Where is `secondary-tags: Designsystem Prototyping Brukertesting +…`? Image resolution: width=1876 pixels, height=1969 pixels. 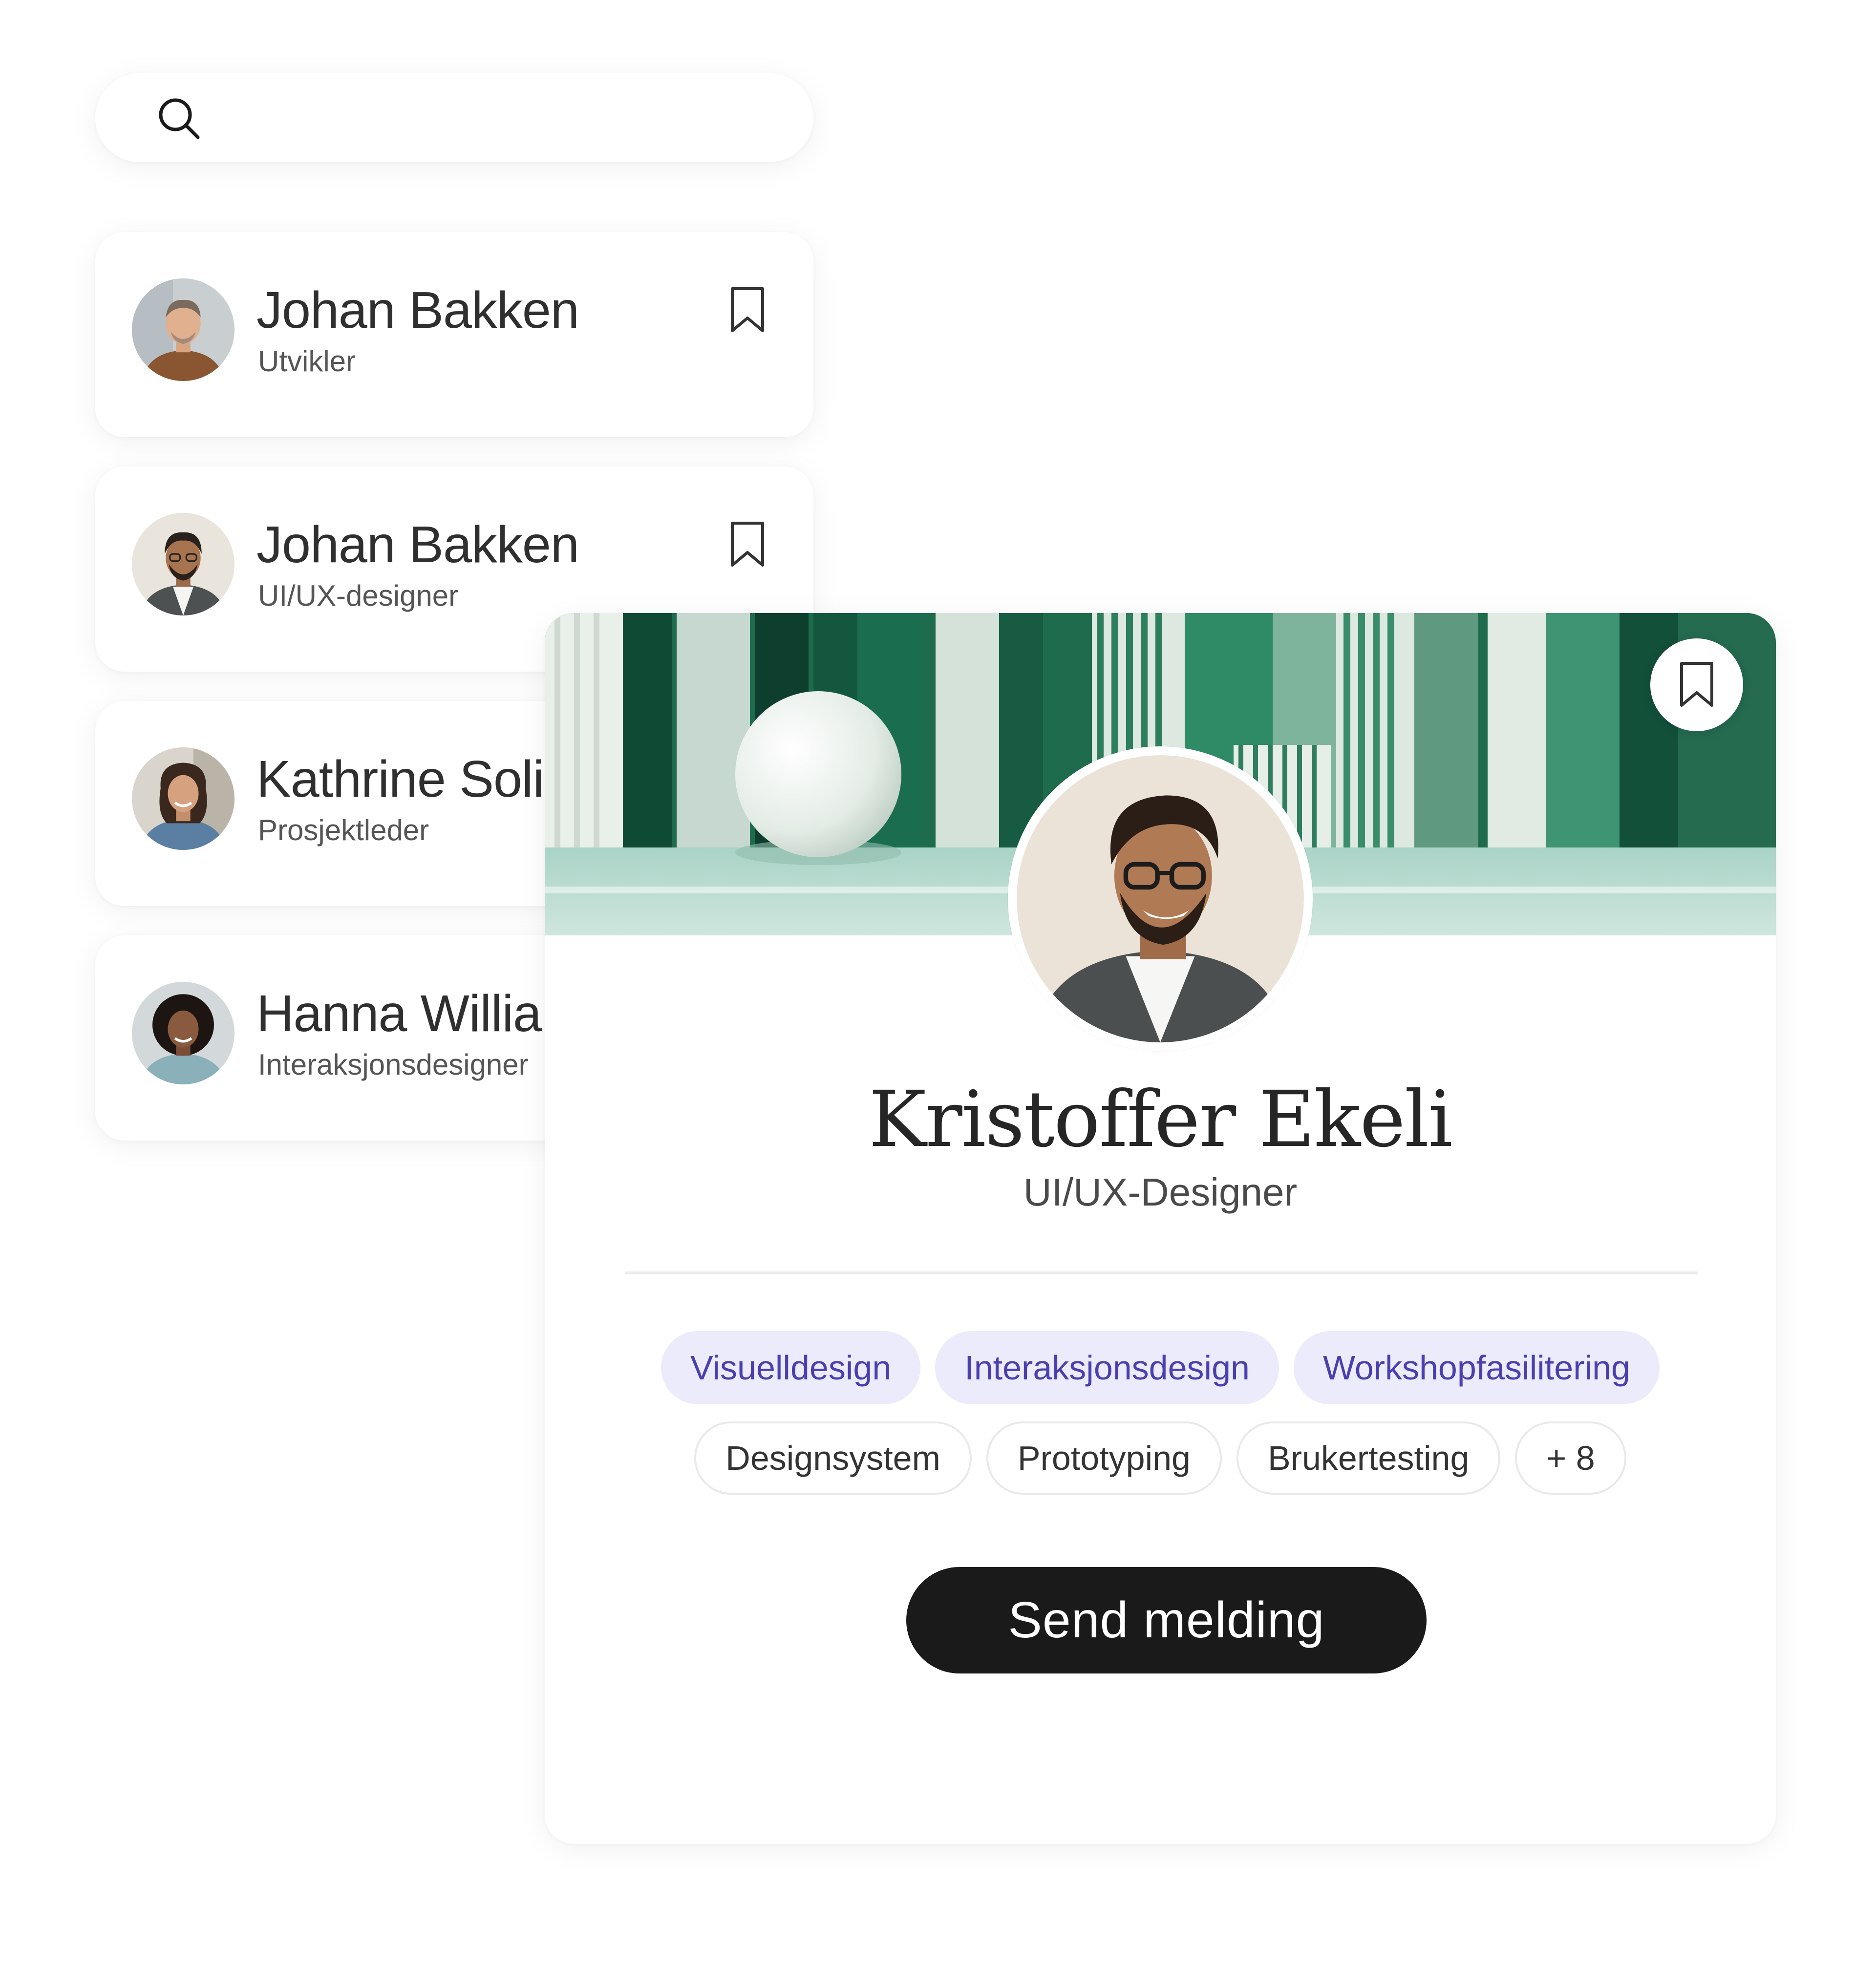
secondary-tags: Designsystem Prototyping Brukertesting +… is located at coordinates (1160, 1458).